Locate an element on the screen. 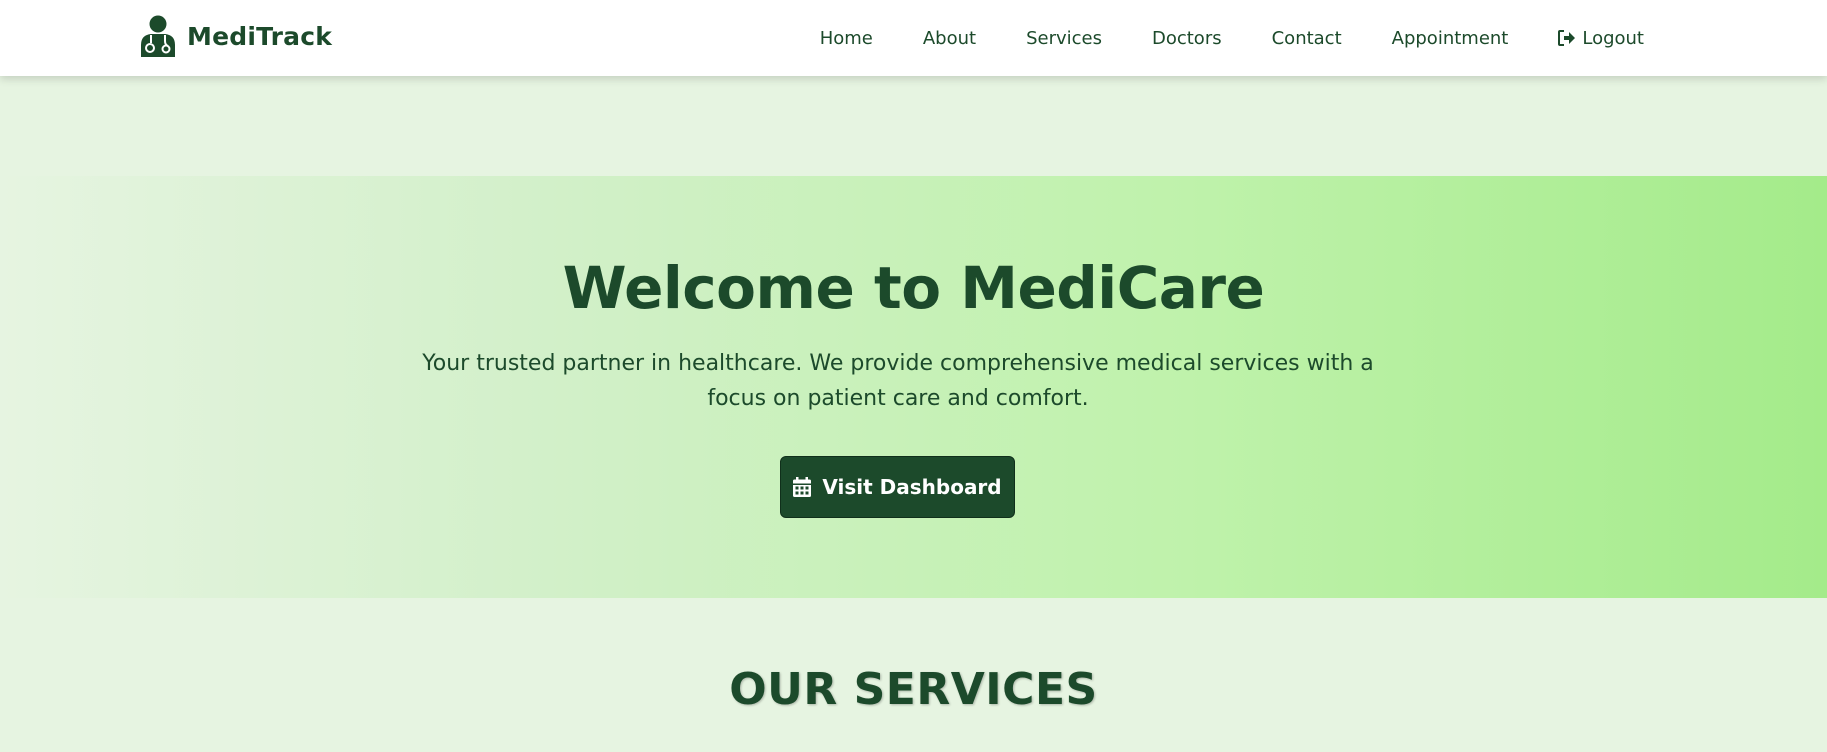  doctor-icon is located at coordinates (158, 36).